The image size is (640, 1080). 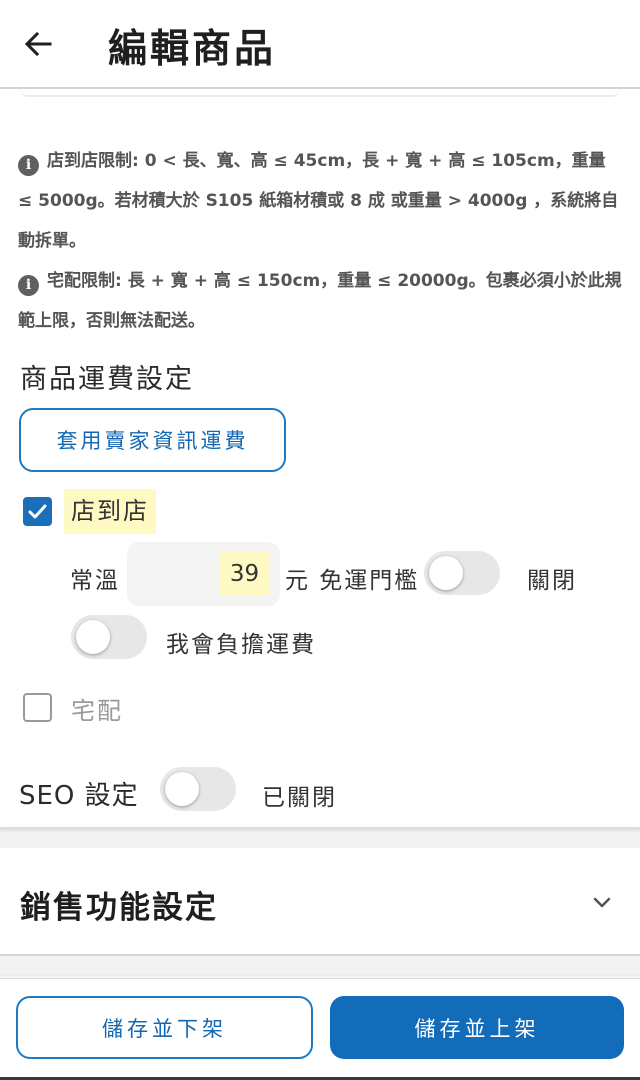 I want to click on sales-settings-section: 銷售功能設定, so click(x=320, y=902).